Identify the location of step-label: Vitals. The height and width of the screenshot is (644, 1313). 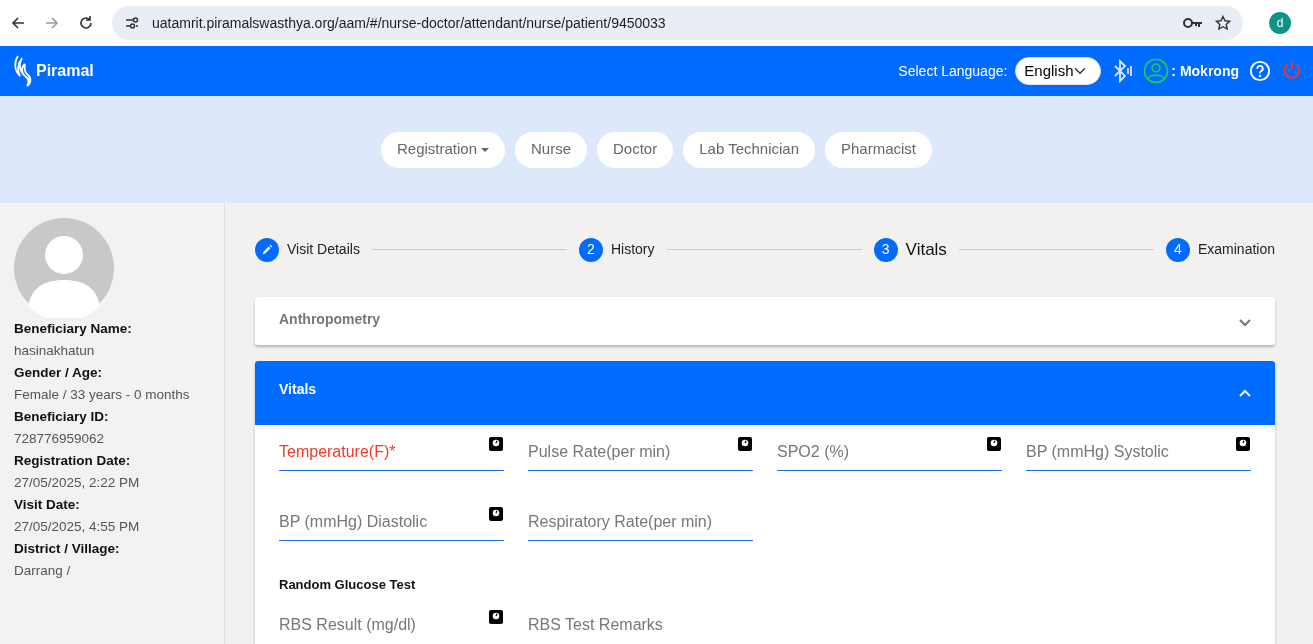
(926, 250).